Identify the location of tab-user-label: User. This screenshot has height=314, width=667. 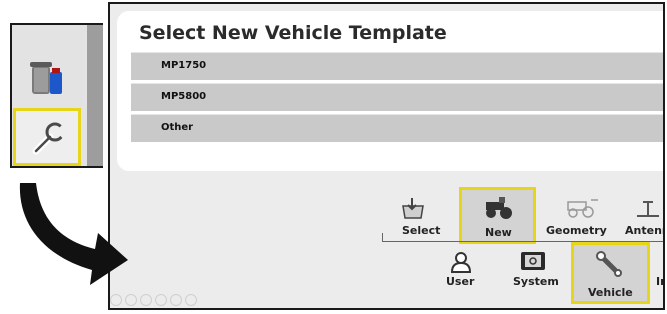
(460, 281).